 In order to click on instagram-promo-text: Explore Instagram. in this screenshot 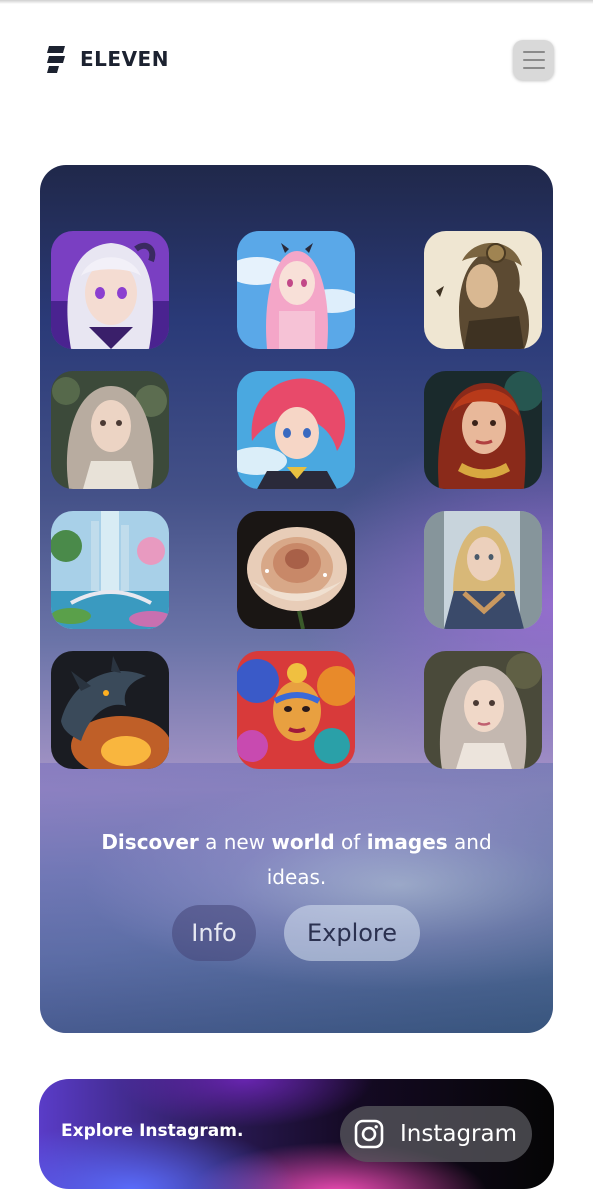, I will do `click(152, 1131)`.